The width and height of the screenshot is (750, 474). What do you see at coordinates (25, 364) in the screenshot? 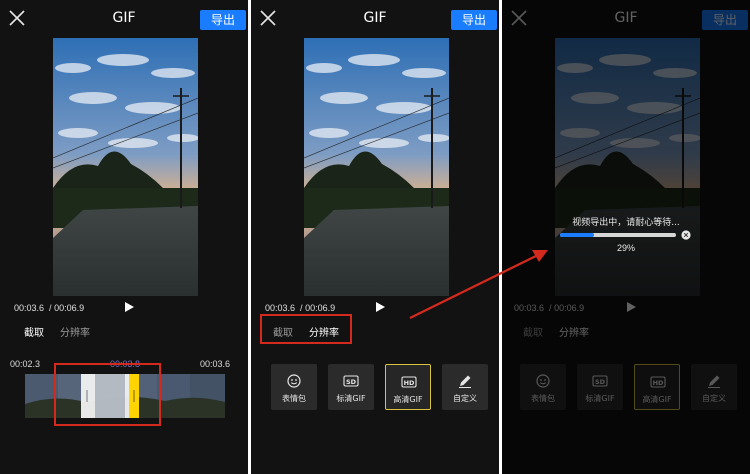
I see `timeline-start-time: 00:02.3` at bounding box center [25, 364].